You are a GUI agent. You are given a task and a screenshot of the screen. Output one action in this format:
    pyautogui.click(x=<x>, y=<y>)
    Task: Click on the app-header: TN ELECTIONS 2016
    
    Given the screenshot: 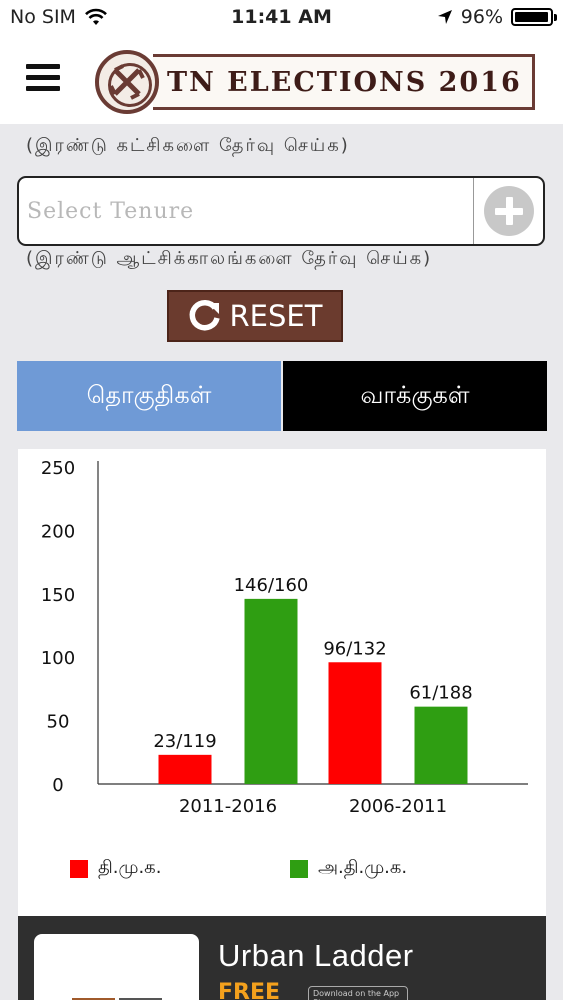 What is the action you would take?
    pyautogui.click(x=281, y=80)
    